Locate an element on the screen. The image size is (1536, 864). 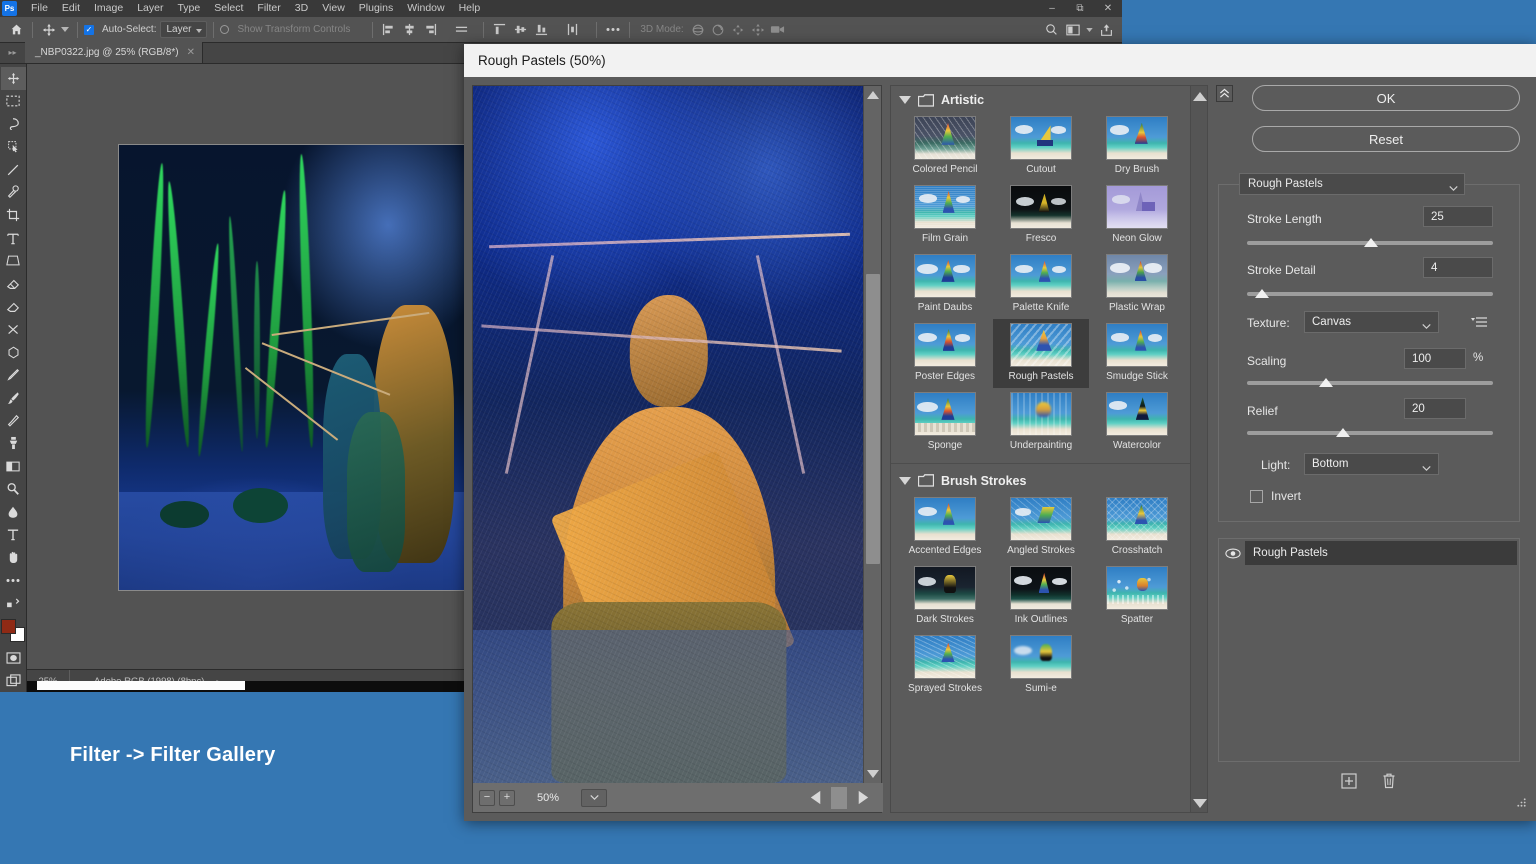
align-right-edges-icon is located at coordinates (430, 29).